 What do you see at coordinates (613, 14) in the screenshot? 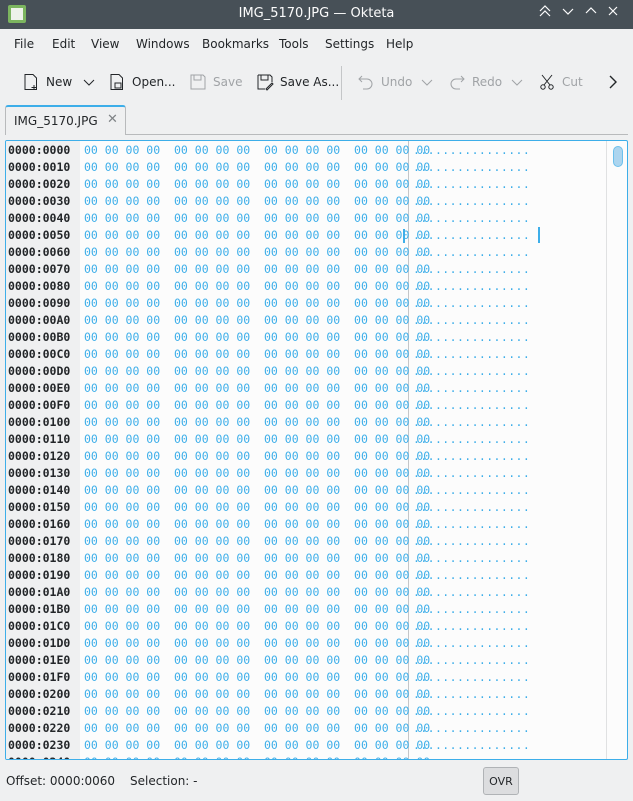
I see `close-button` at bounding box center [613, 14].